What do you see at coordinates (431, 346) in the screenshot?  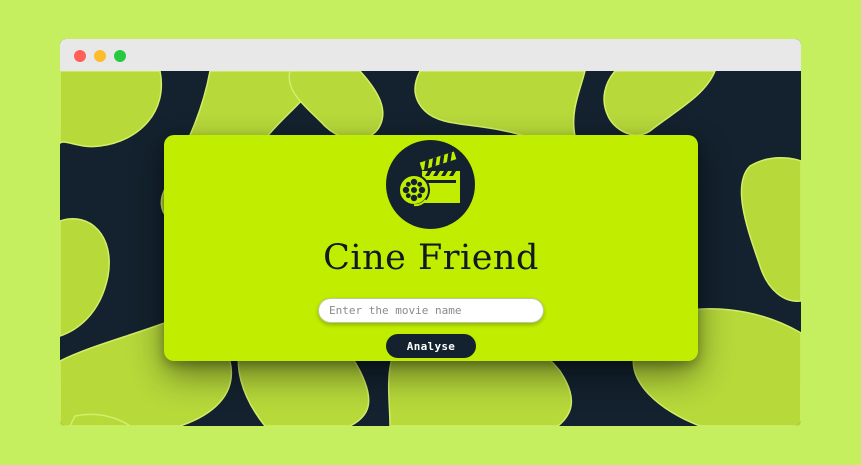 I see `analyse-button: Analyse` at bounding box center [431, 346].